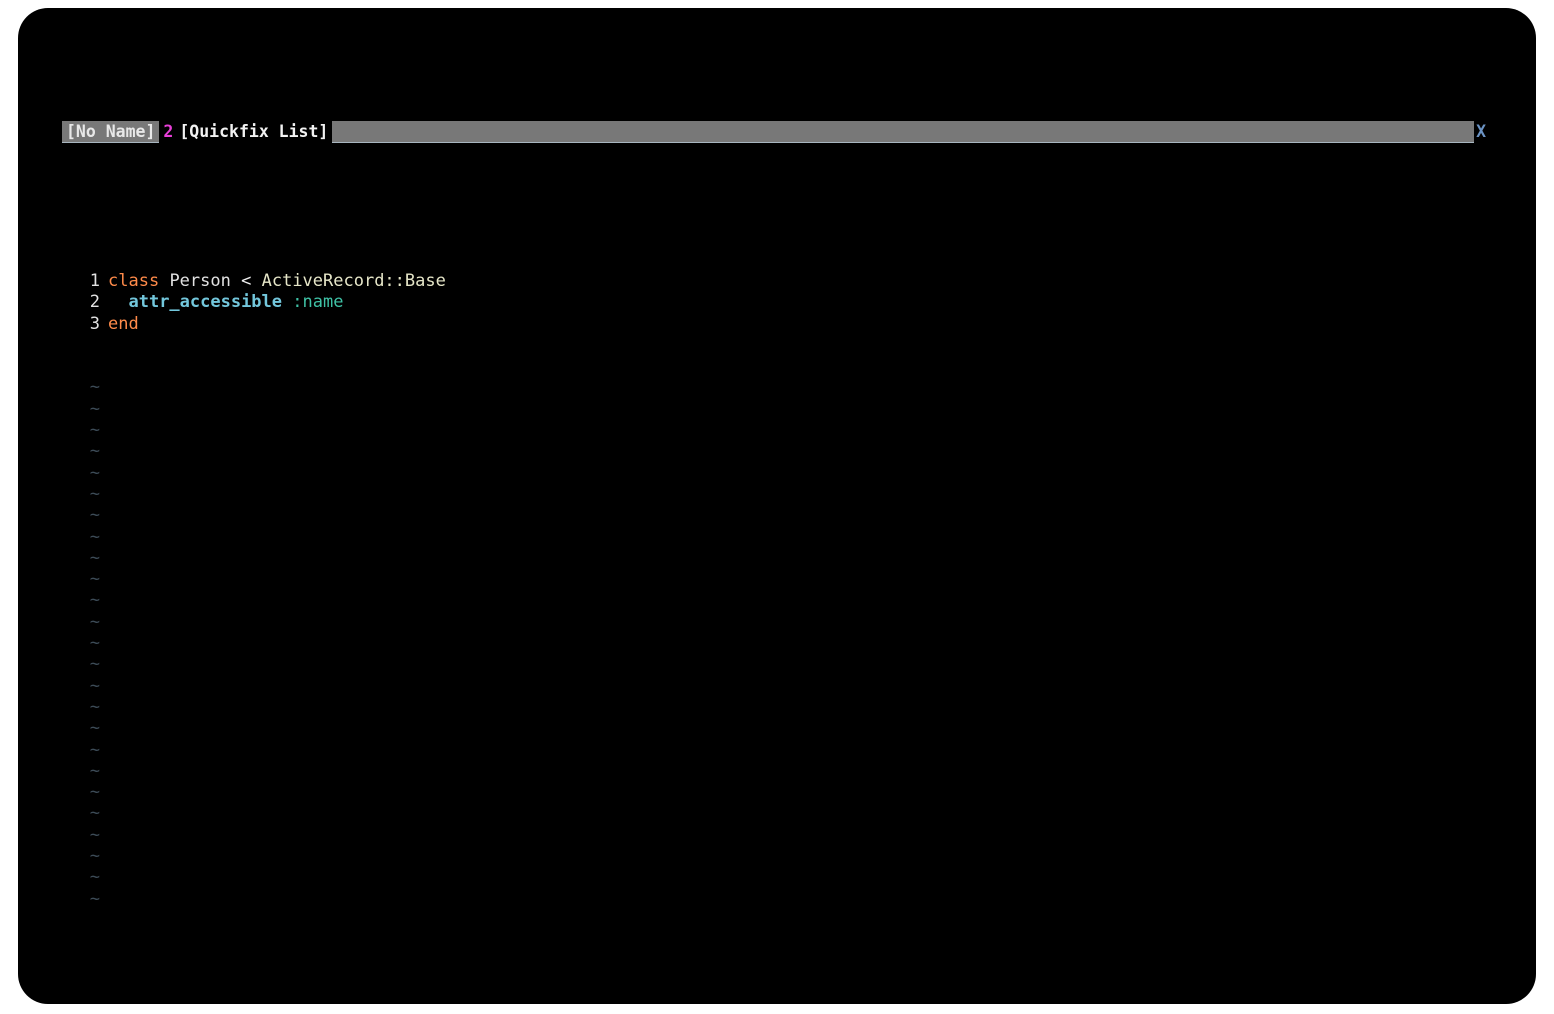 Image resolution: width=1554 pixels, height=1014 pixels. I want to click on code-token: attr_accessible, so click(205, 302).